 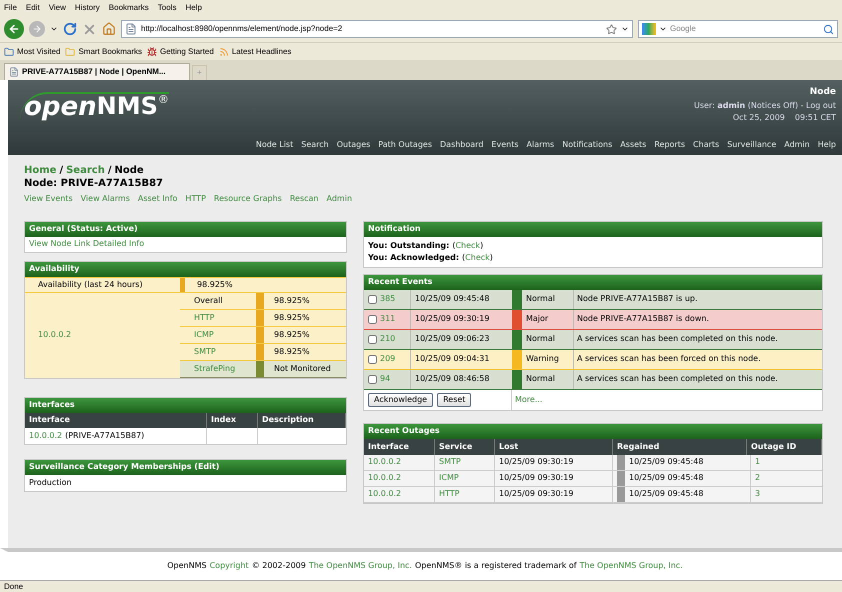 I want to click on url-dropdown-icon, so click(x=625, y=29).